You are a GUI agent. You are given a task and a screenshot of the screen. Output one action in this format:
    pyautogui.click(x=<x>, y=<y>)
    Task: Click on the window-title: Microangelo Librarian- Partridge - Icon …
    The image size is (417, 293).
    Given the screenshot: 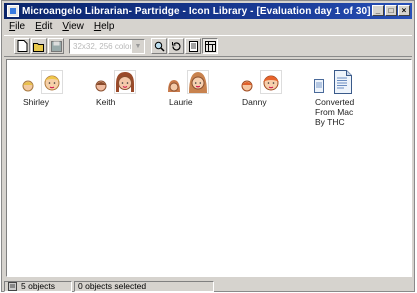 What is the action you would take?
    pyautogui.click(x=196, y=11)
    